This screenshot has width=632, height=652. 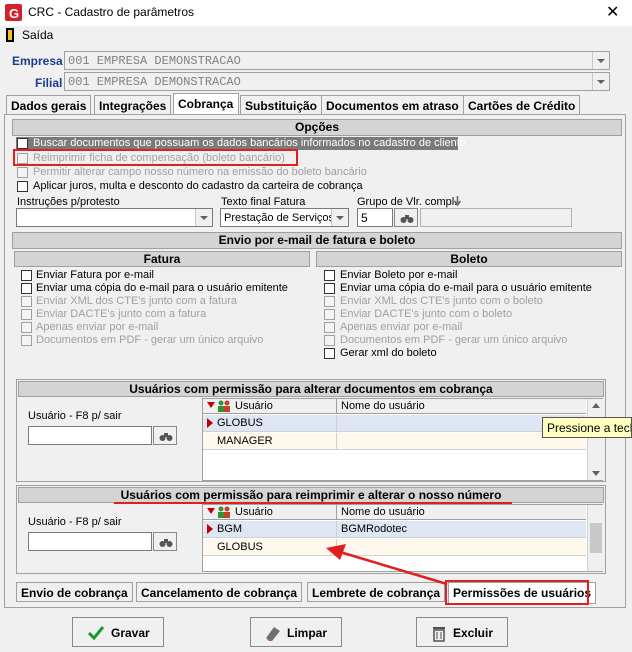 I want to click on scroll-up-icon, so click(x=596, y=405).